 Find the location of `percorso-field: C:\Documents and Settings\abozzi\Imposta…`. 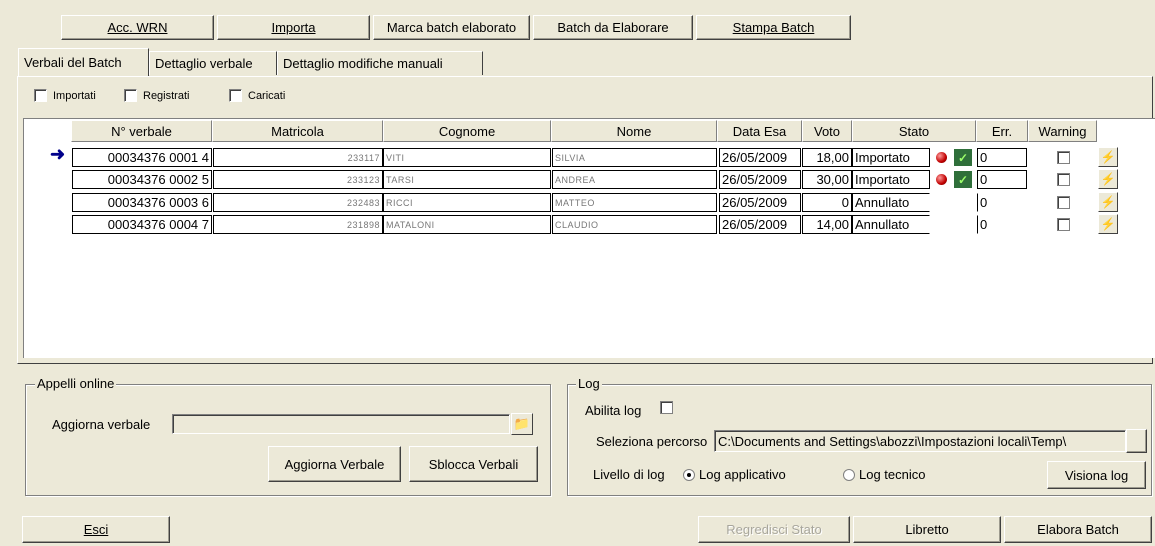

percorso-field: C:\Documents and Settings\abozzi\Imposta… is located at coordinates (920, 441).